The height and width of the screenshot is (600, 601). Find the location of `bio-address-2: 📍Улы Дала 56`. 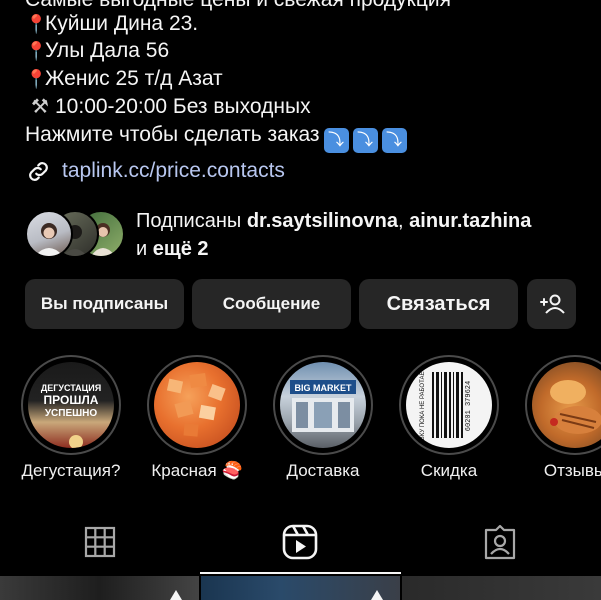

bio-address-2: 📍Улы Дала 56 is located at coordinates (97, 51).